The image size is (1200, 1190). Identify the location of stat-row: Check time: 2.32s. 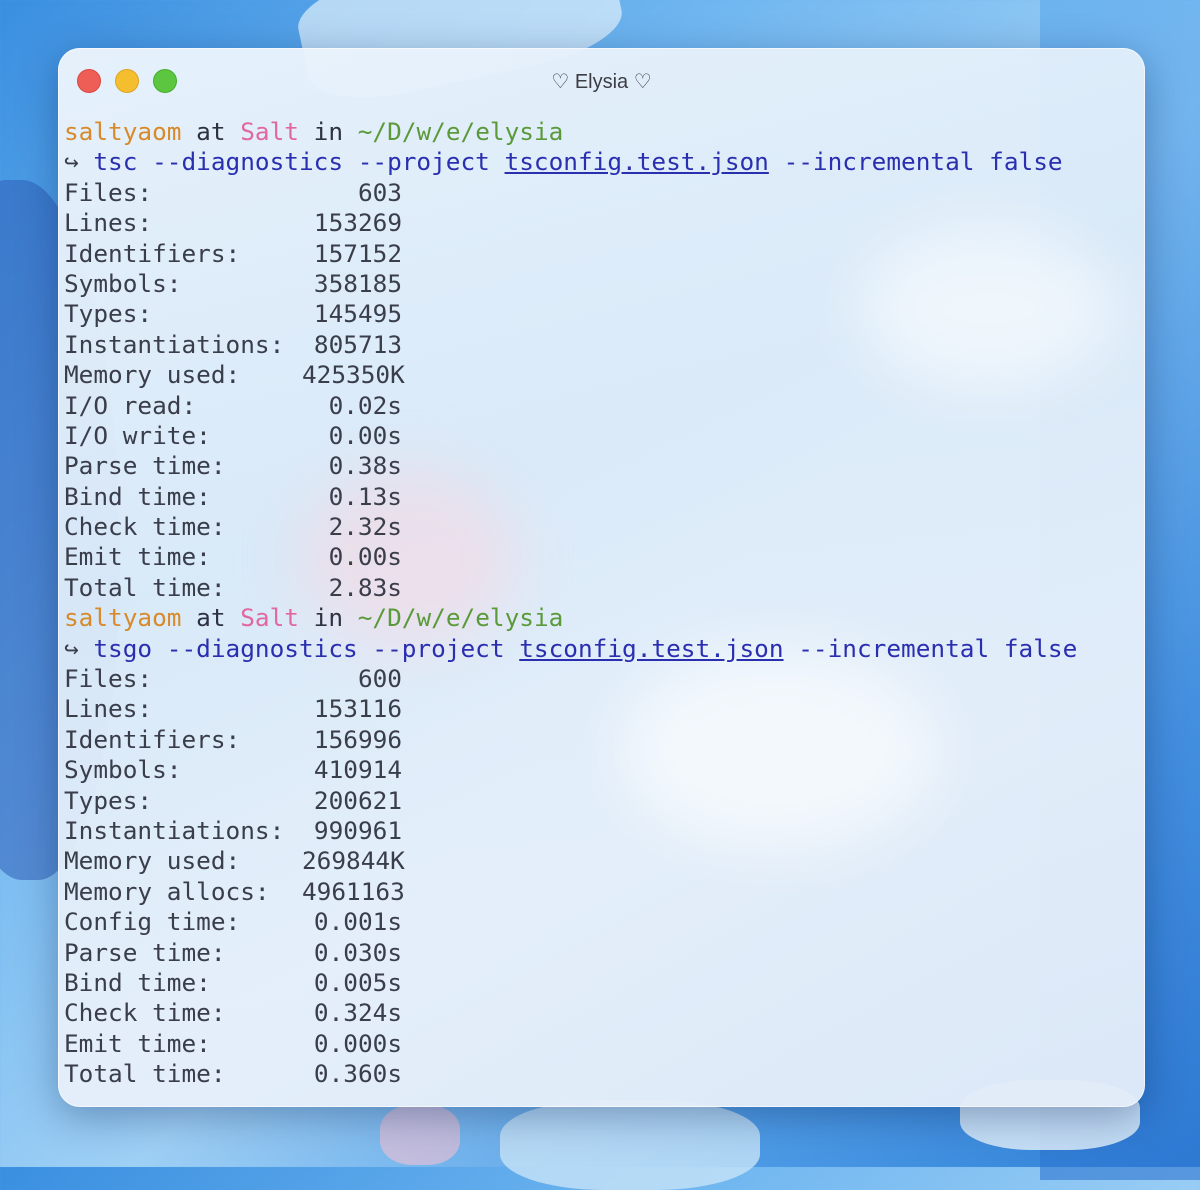
(570, 527).